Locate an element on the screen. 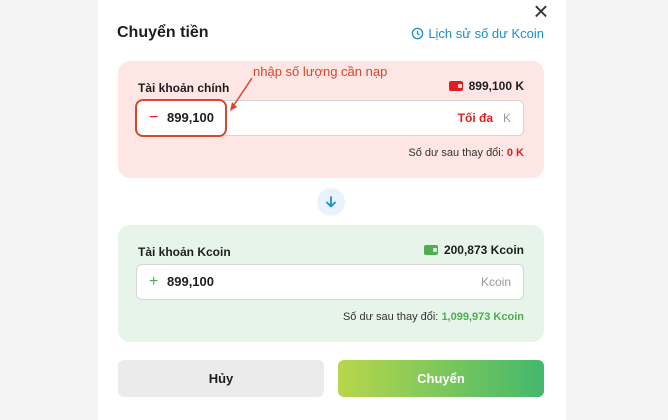 This screenshot has height=420, width=668. kcoin-account-balance: 200,873 Kcoin is located at coordinates (473, 250).